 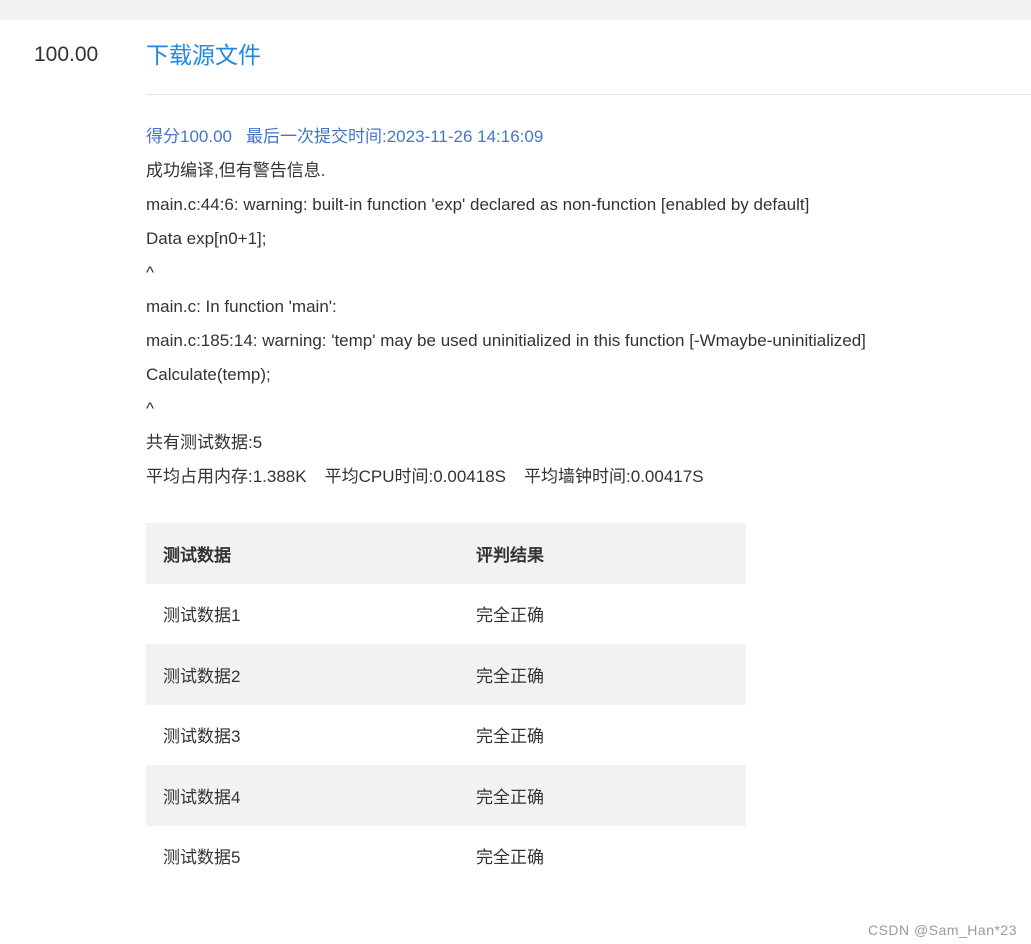 I want to click on test-data-cell: 测试数据3, so click(x=302, y=734).